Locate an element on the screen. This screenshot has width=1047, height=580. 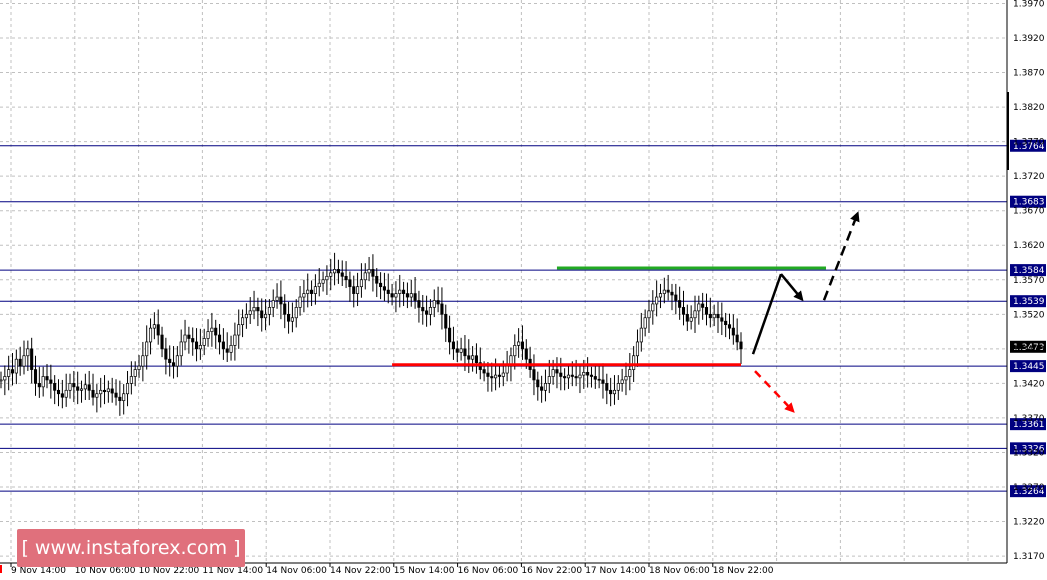
x-tick-label: 16 Nov 06:00 is located at coordinates (488, 571).